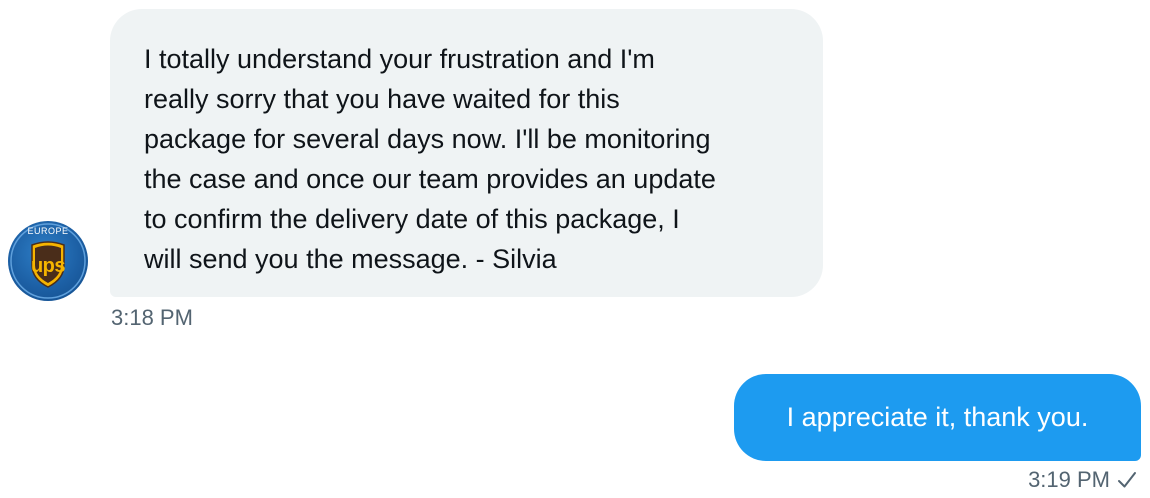 The image size is (1150, 498). I want to click on outgoing-message-bubble: I appreciate it, thank you., so click(937, 417).